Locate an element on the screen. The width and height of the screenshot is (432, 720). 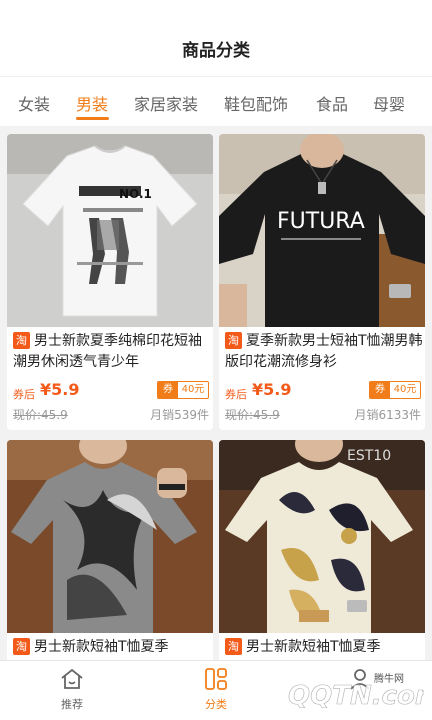
tab-accessories: 鞋包配饰 is located at coordinates (256, 103).